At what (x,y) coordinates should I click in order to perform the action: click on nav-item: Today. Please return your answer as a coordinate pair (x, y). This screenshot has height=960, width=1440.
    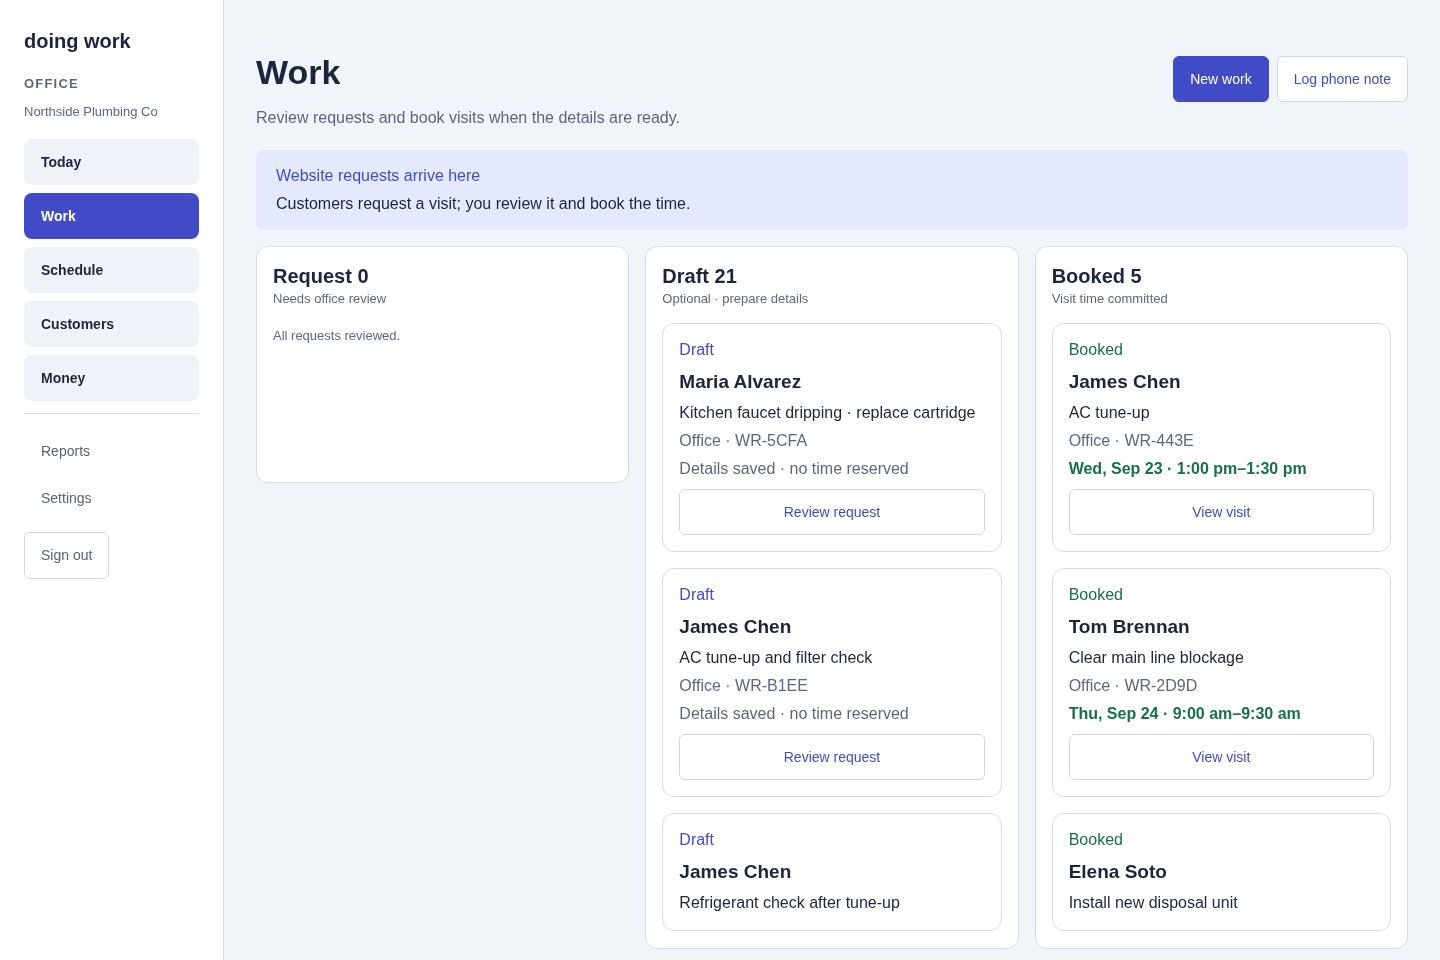
    Looking at the image, I should click on (111, 162).